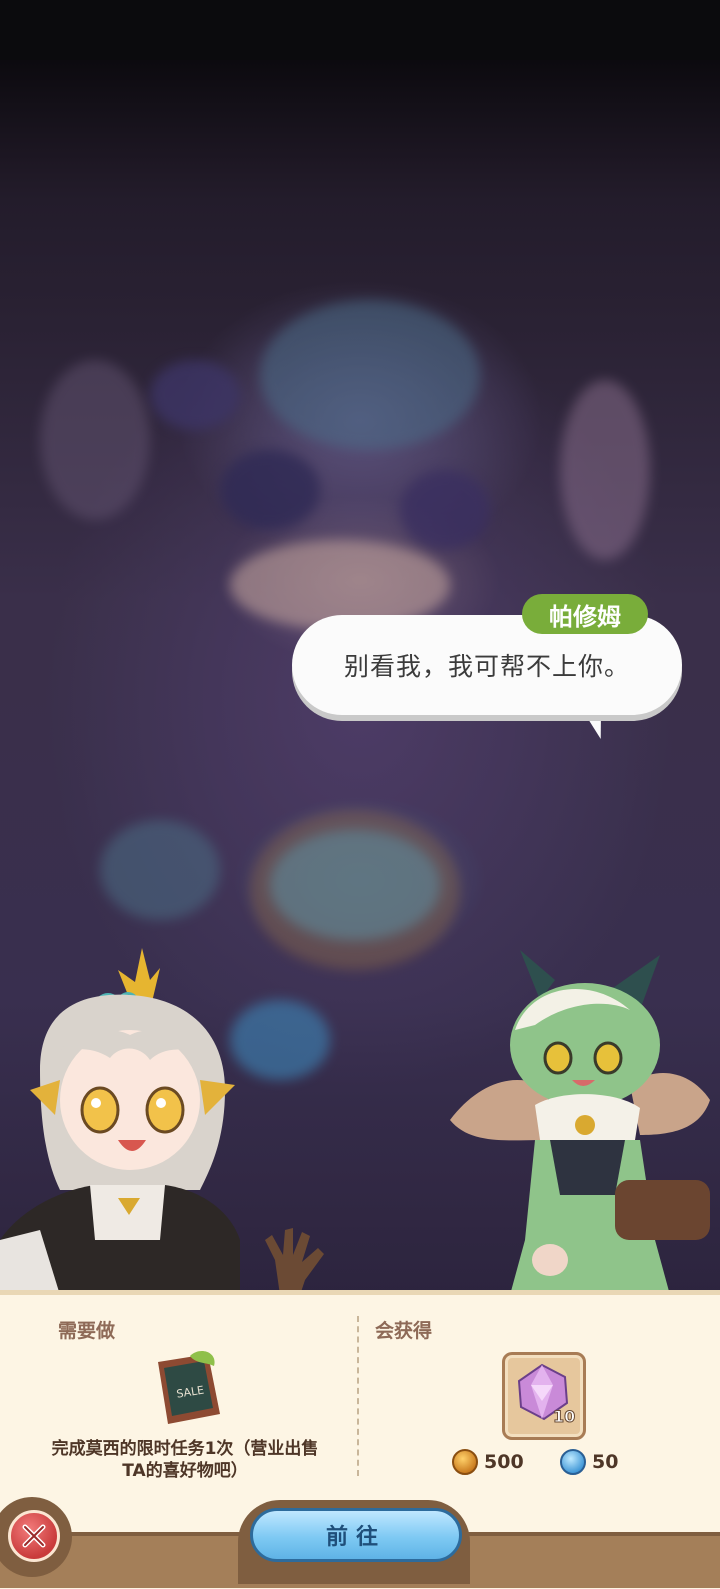 This screenshot has height=1589, width=720. Describe the element at coordinates (558, 1058) in the screenshot. I see `dragon-eye-left` at that location.